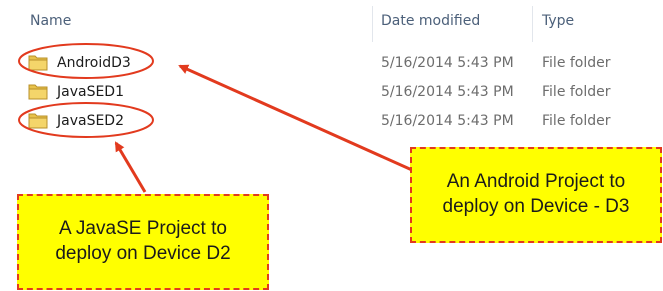 The image size is (663, 291). What do you see at coordinates (94, 63) in the screenshot?
I see `file-name: AndroidD3` at bounding box center [94, 63].